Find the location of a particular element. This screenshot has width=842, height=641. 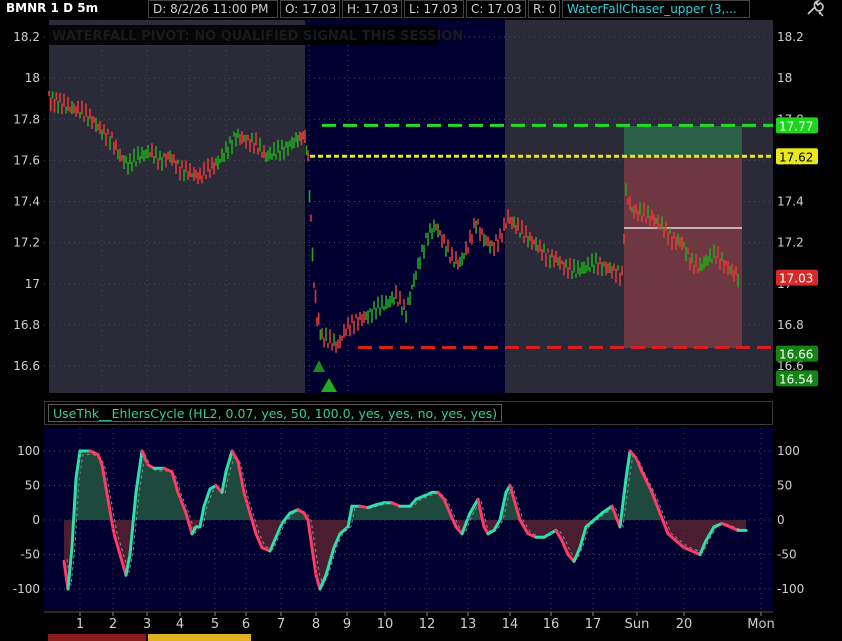

x-axis-label: 6 is located at coordinates (246, 624).